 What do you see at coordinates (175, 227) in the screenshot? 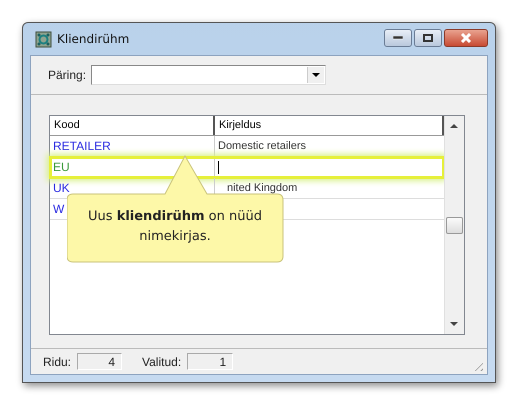
I see `callout-text: Uus kliendirühm on nüüd nimekirjas.` at bounding box center [175, 227].